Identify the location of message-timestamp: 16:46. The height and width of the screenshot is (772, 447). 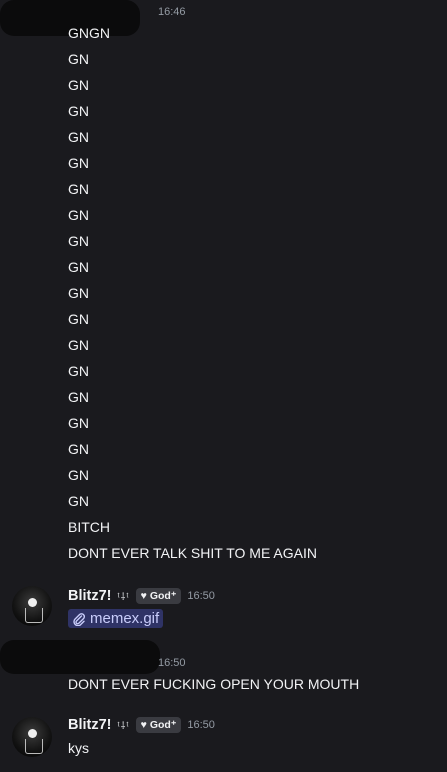
(172, 12).